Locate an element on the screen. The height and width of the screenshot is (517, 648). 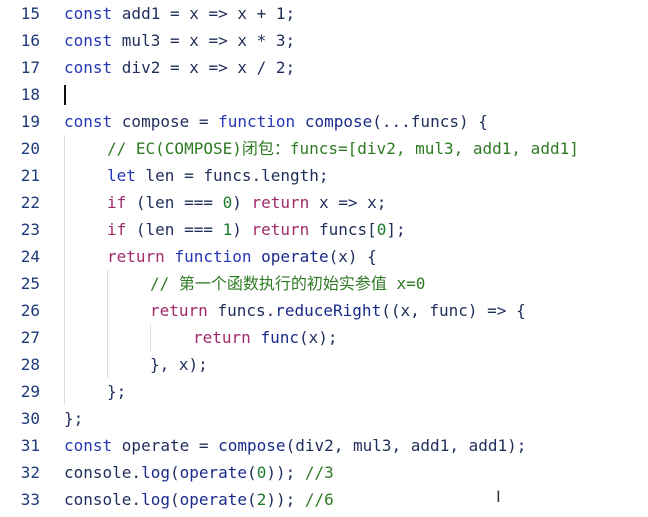
code-text: // 第一个函数执行的初始实参值 x=0 is located at coordinates (287, 283).